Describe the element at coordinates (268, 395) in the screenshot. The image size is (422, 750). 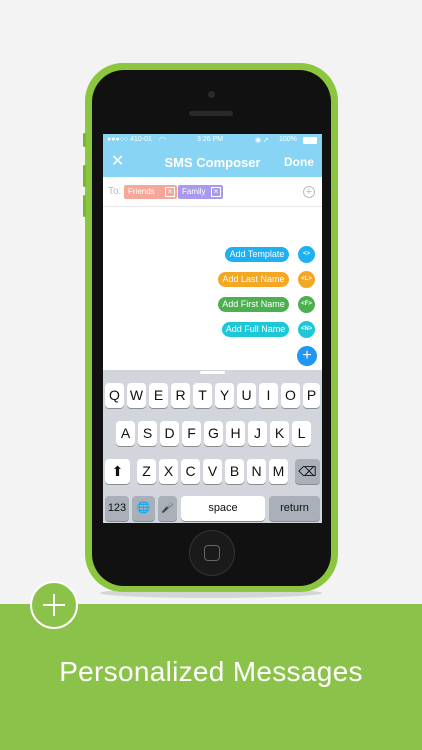
I see `key-i: I` at that location.